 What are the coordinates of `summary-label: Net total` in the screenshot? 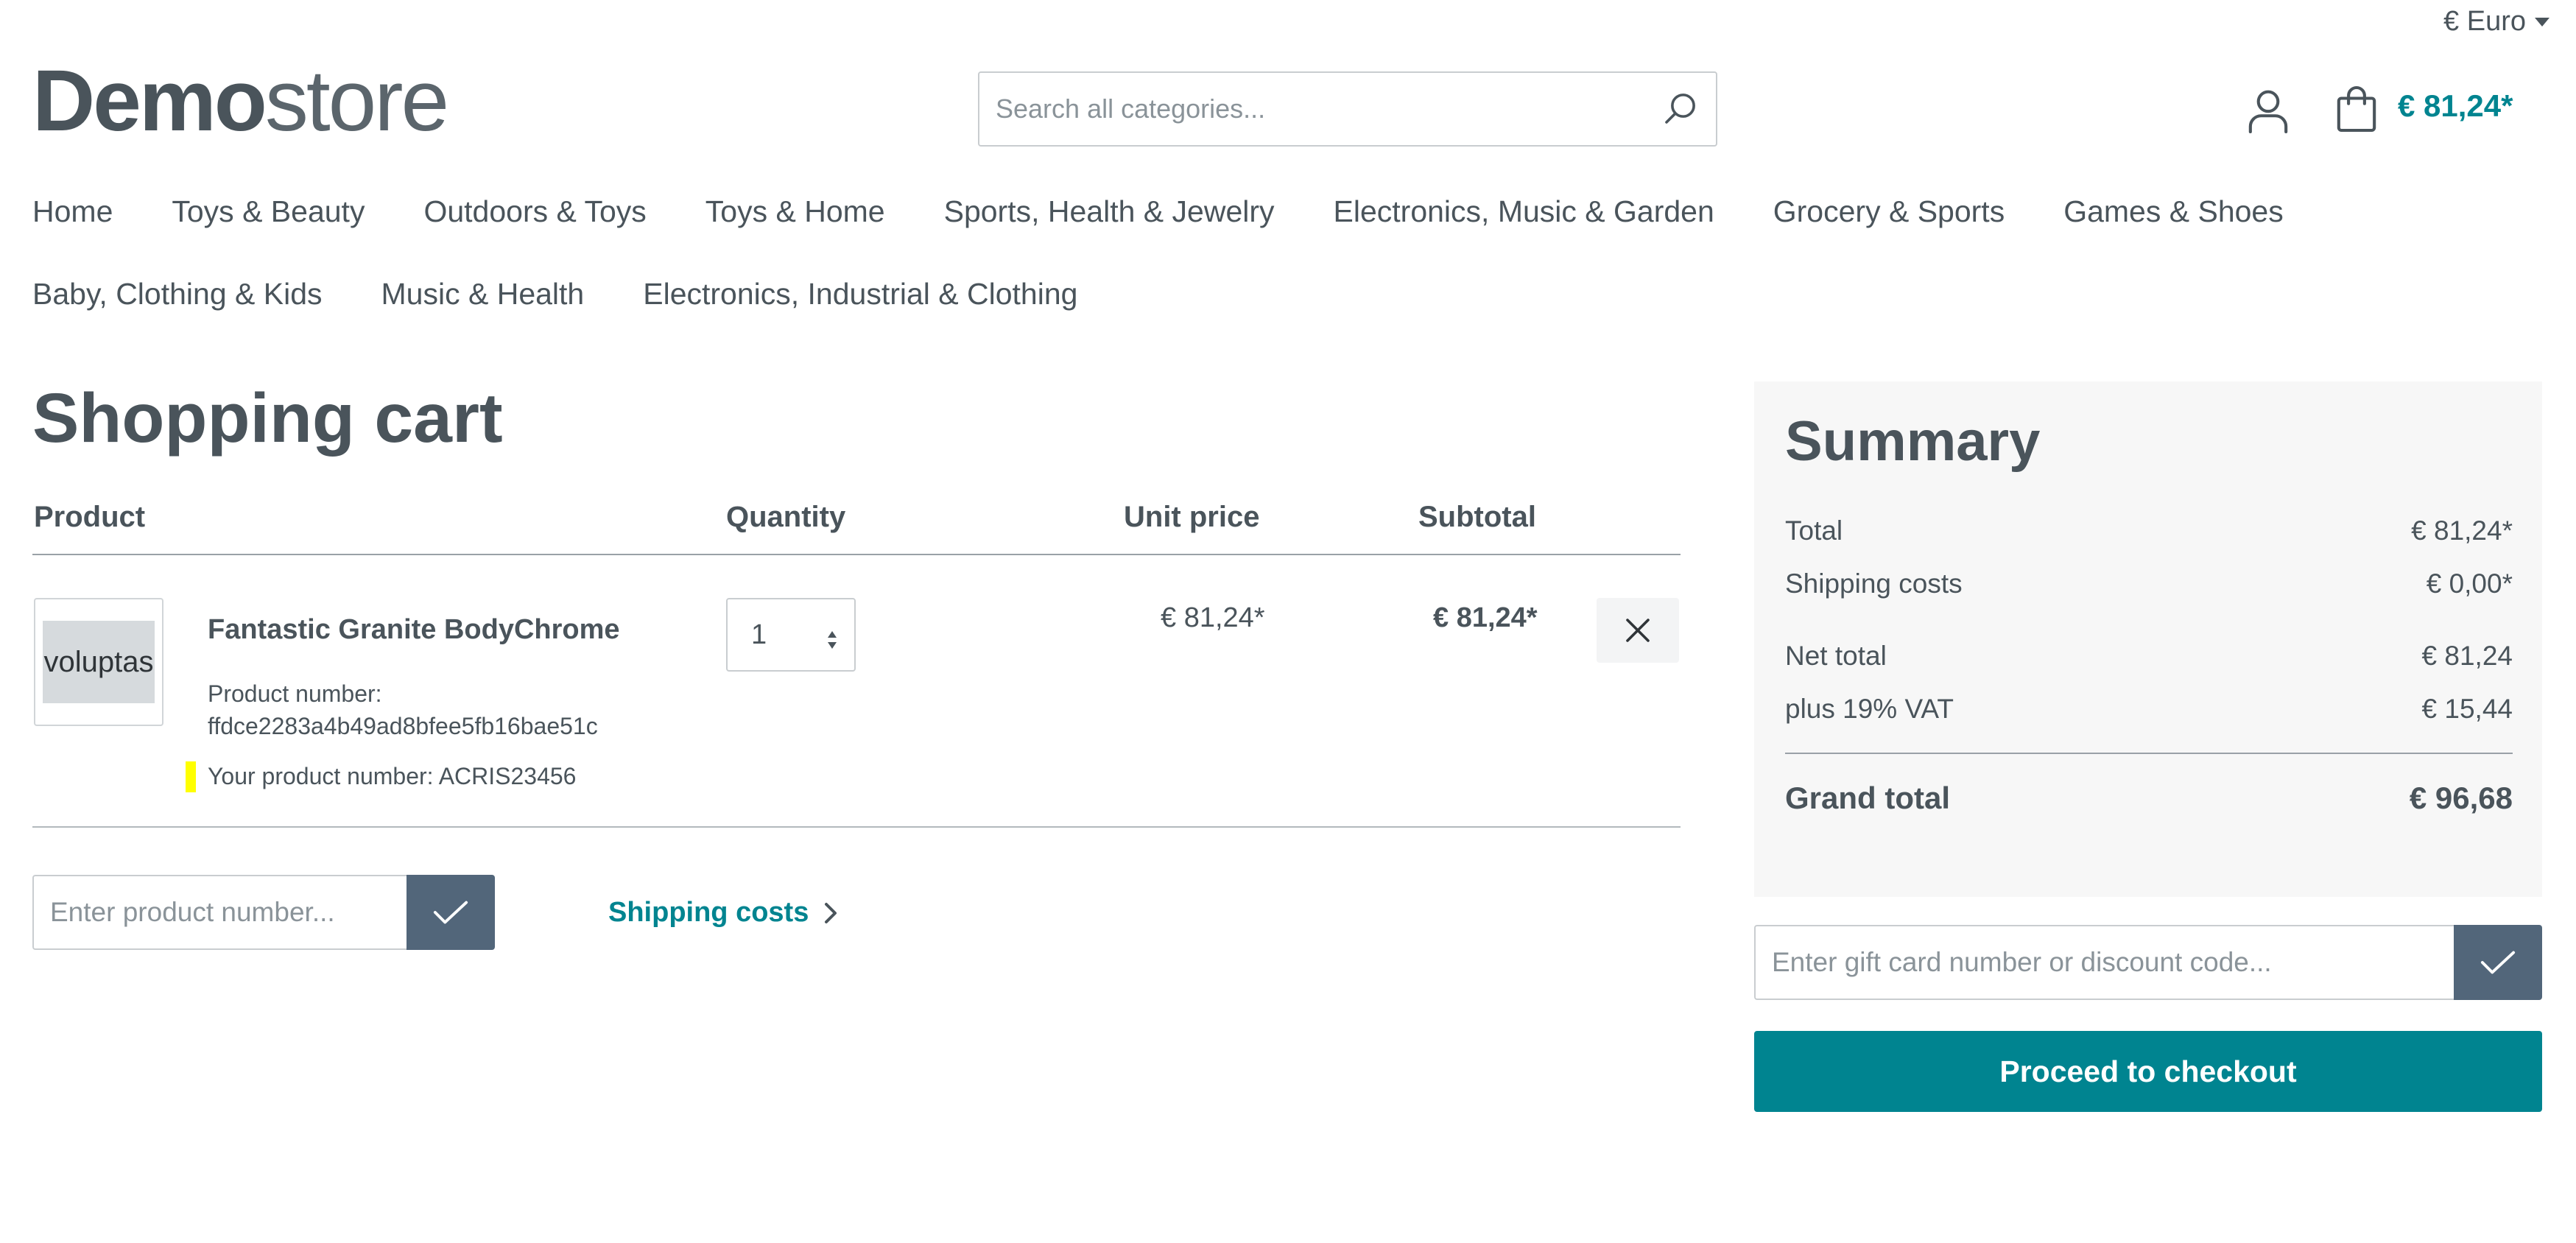 It's located at (1836, 656).